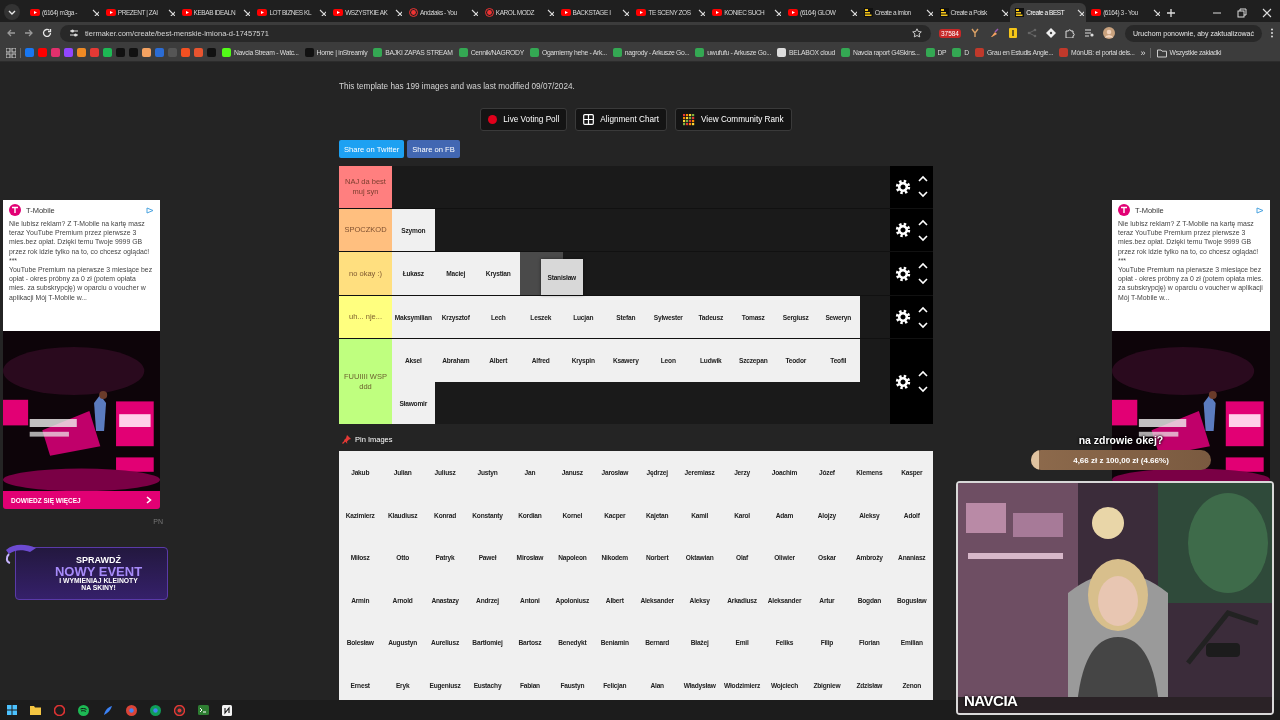 This screenshot has height=720, width=1280. What do you see at coordinates (1089, 33) in the screenshot?
I see `media-icon` at bounding box center [1089, 33].